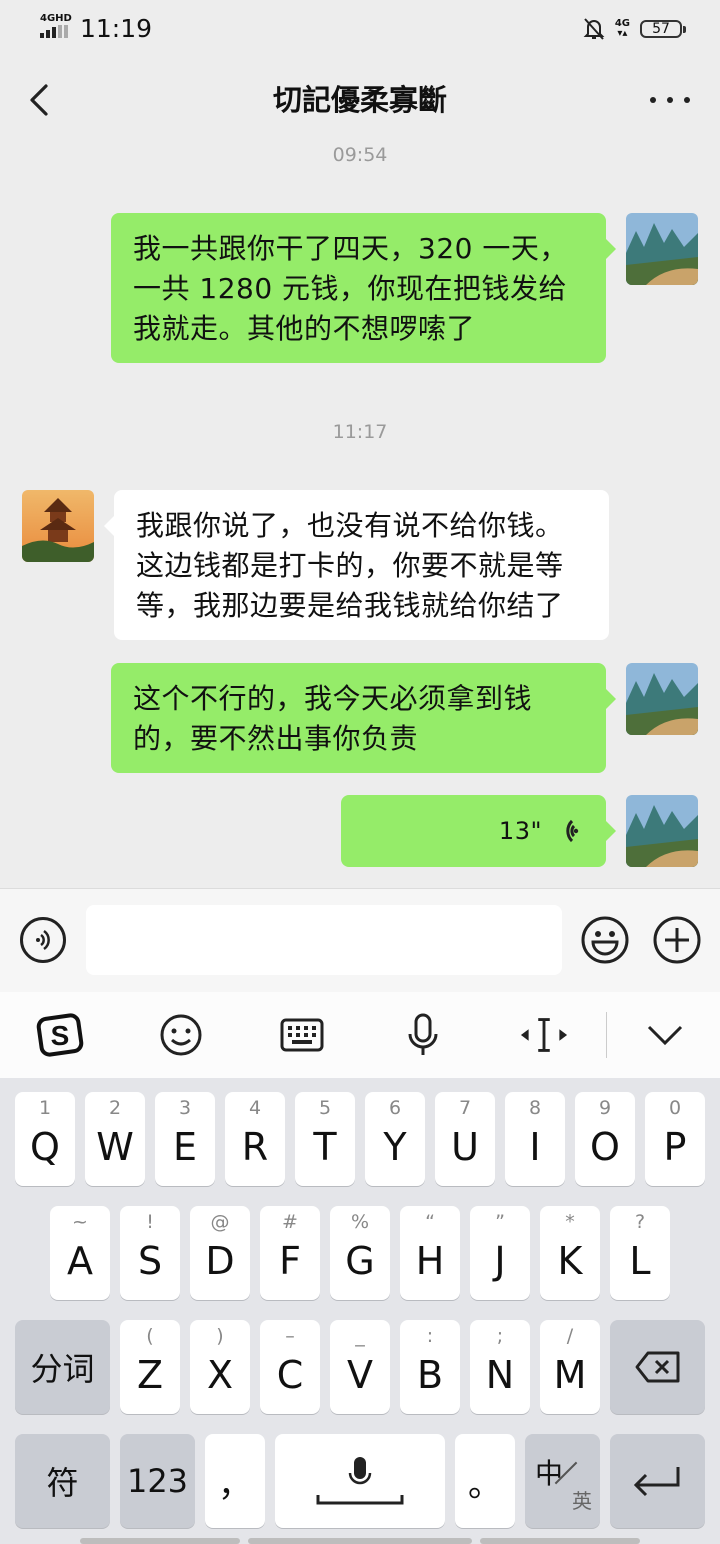 This screenshot has height=1544, width=720. What do you see at coordinates (360, 155) in the screenshot?
I see `timestamp: 09:54` at bounding box center [360, 155].